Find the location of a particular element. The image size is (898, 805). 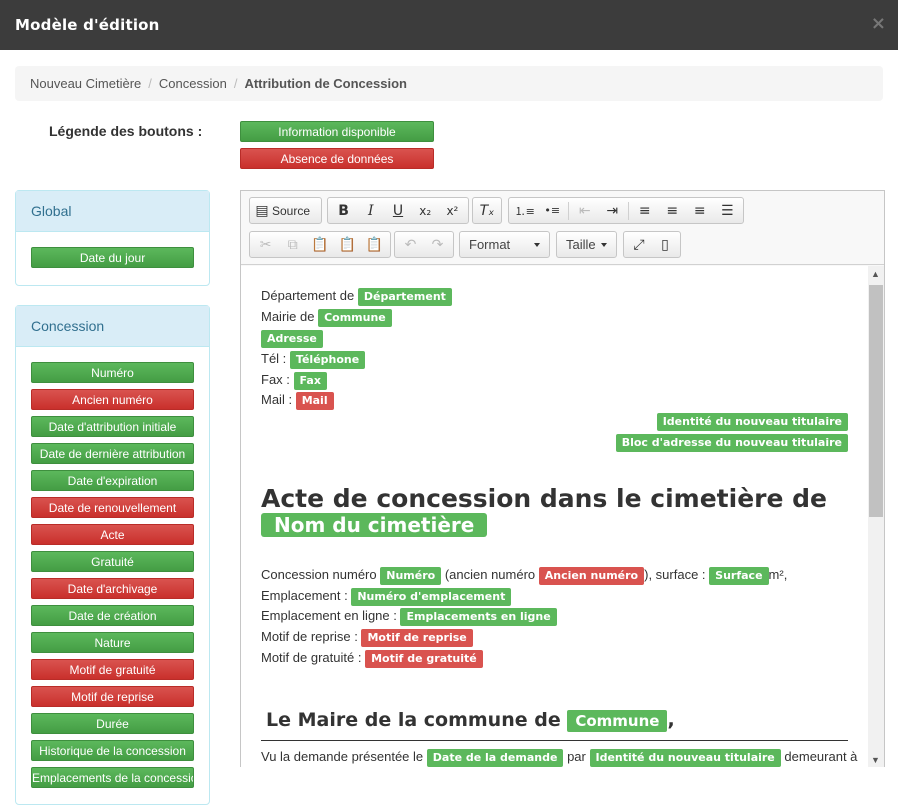

placeholder-button: Date de création is located at coordinates (112, 615).